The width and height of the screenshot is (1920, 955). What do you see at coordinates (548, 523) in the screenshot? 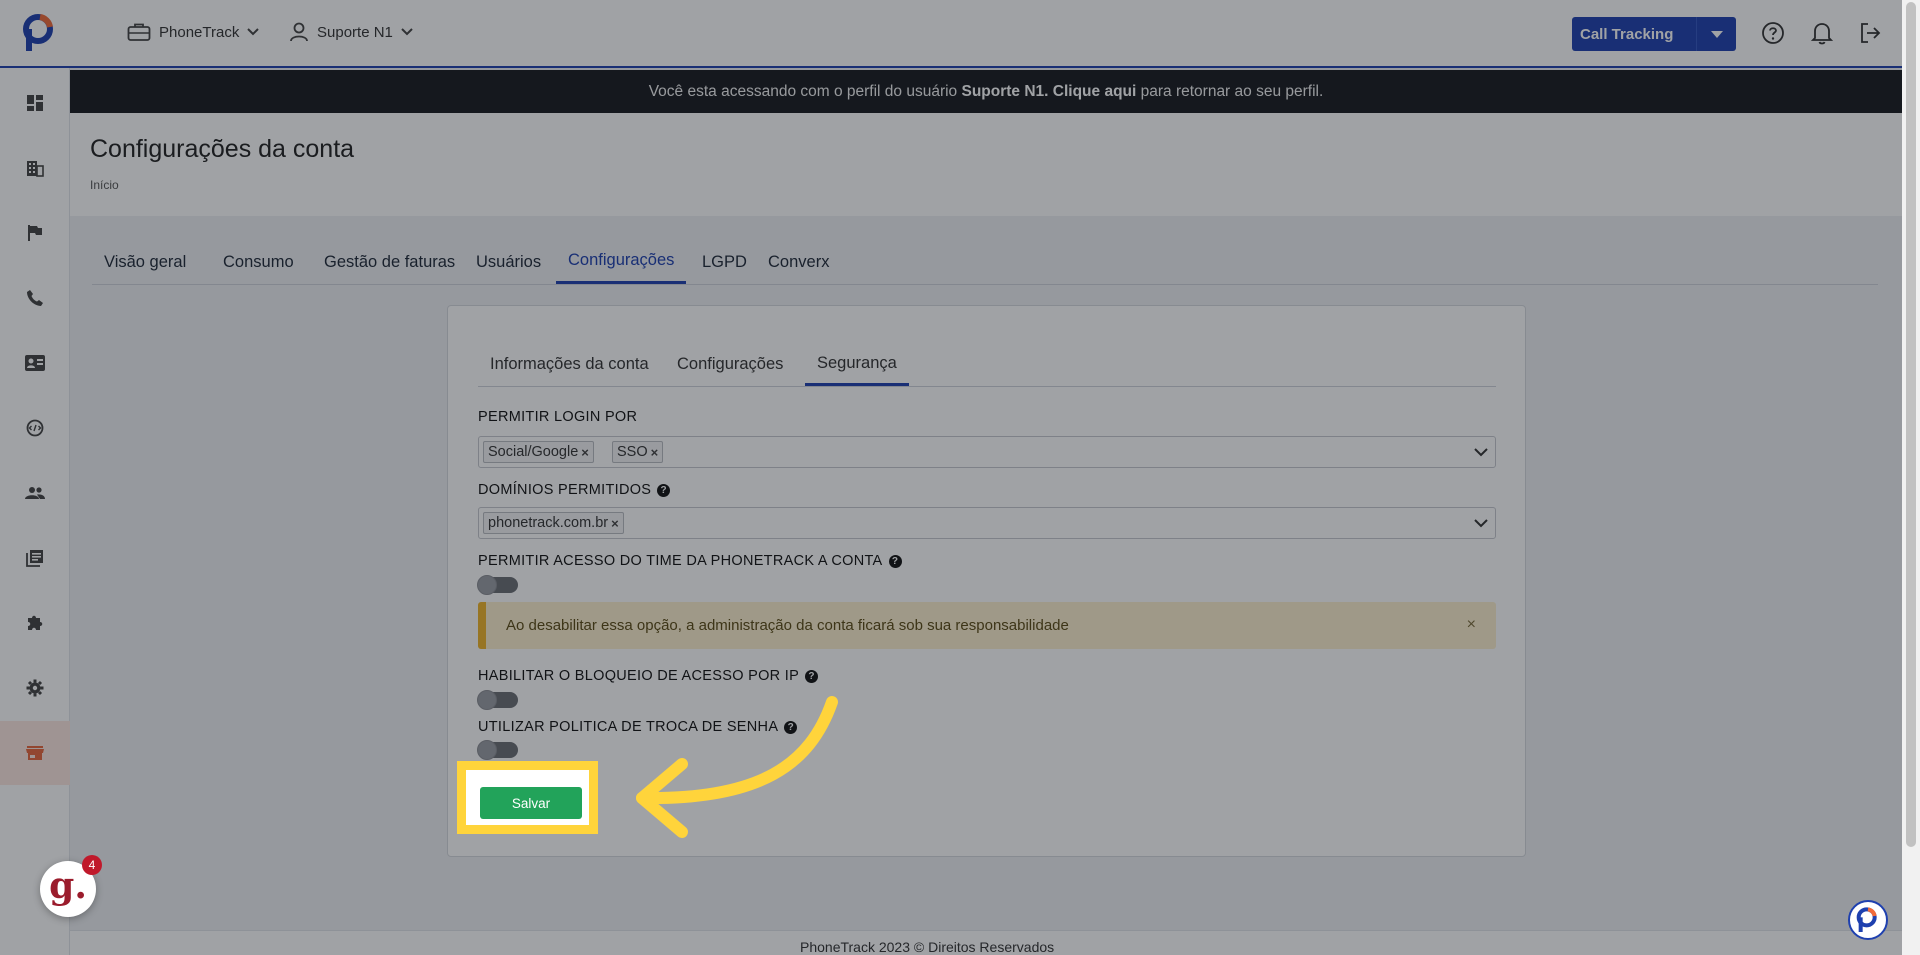
I see `chip-label: phonetrack.com.br` at bounding box center [548, 523].